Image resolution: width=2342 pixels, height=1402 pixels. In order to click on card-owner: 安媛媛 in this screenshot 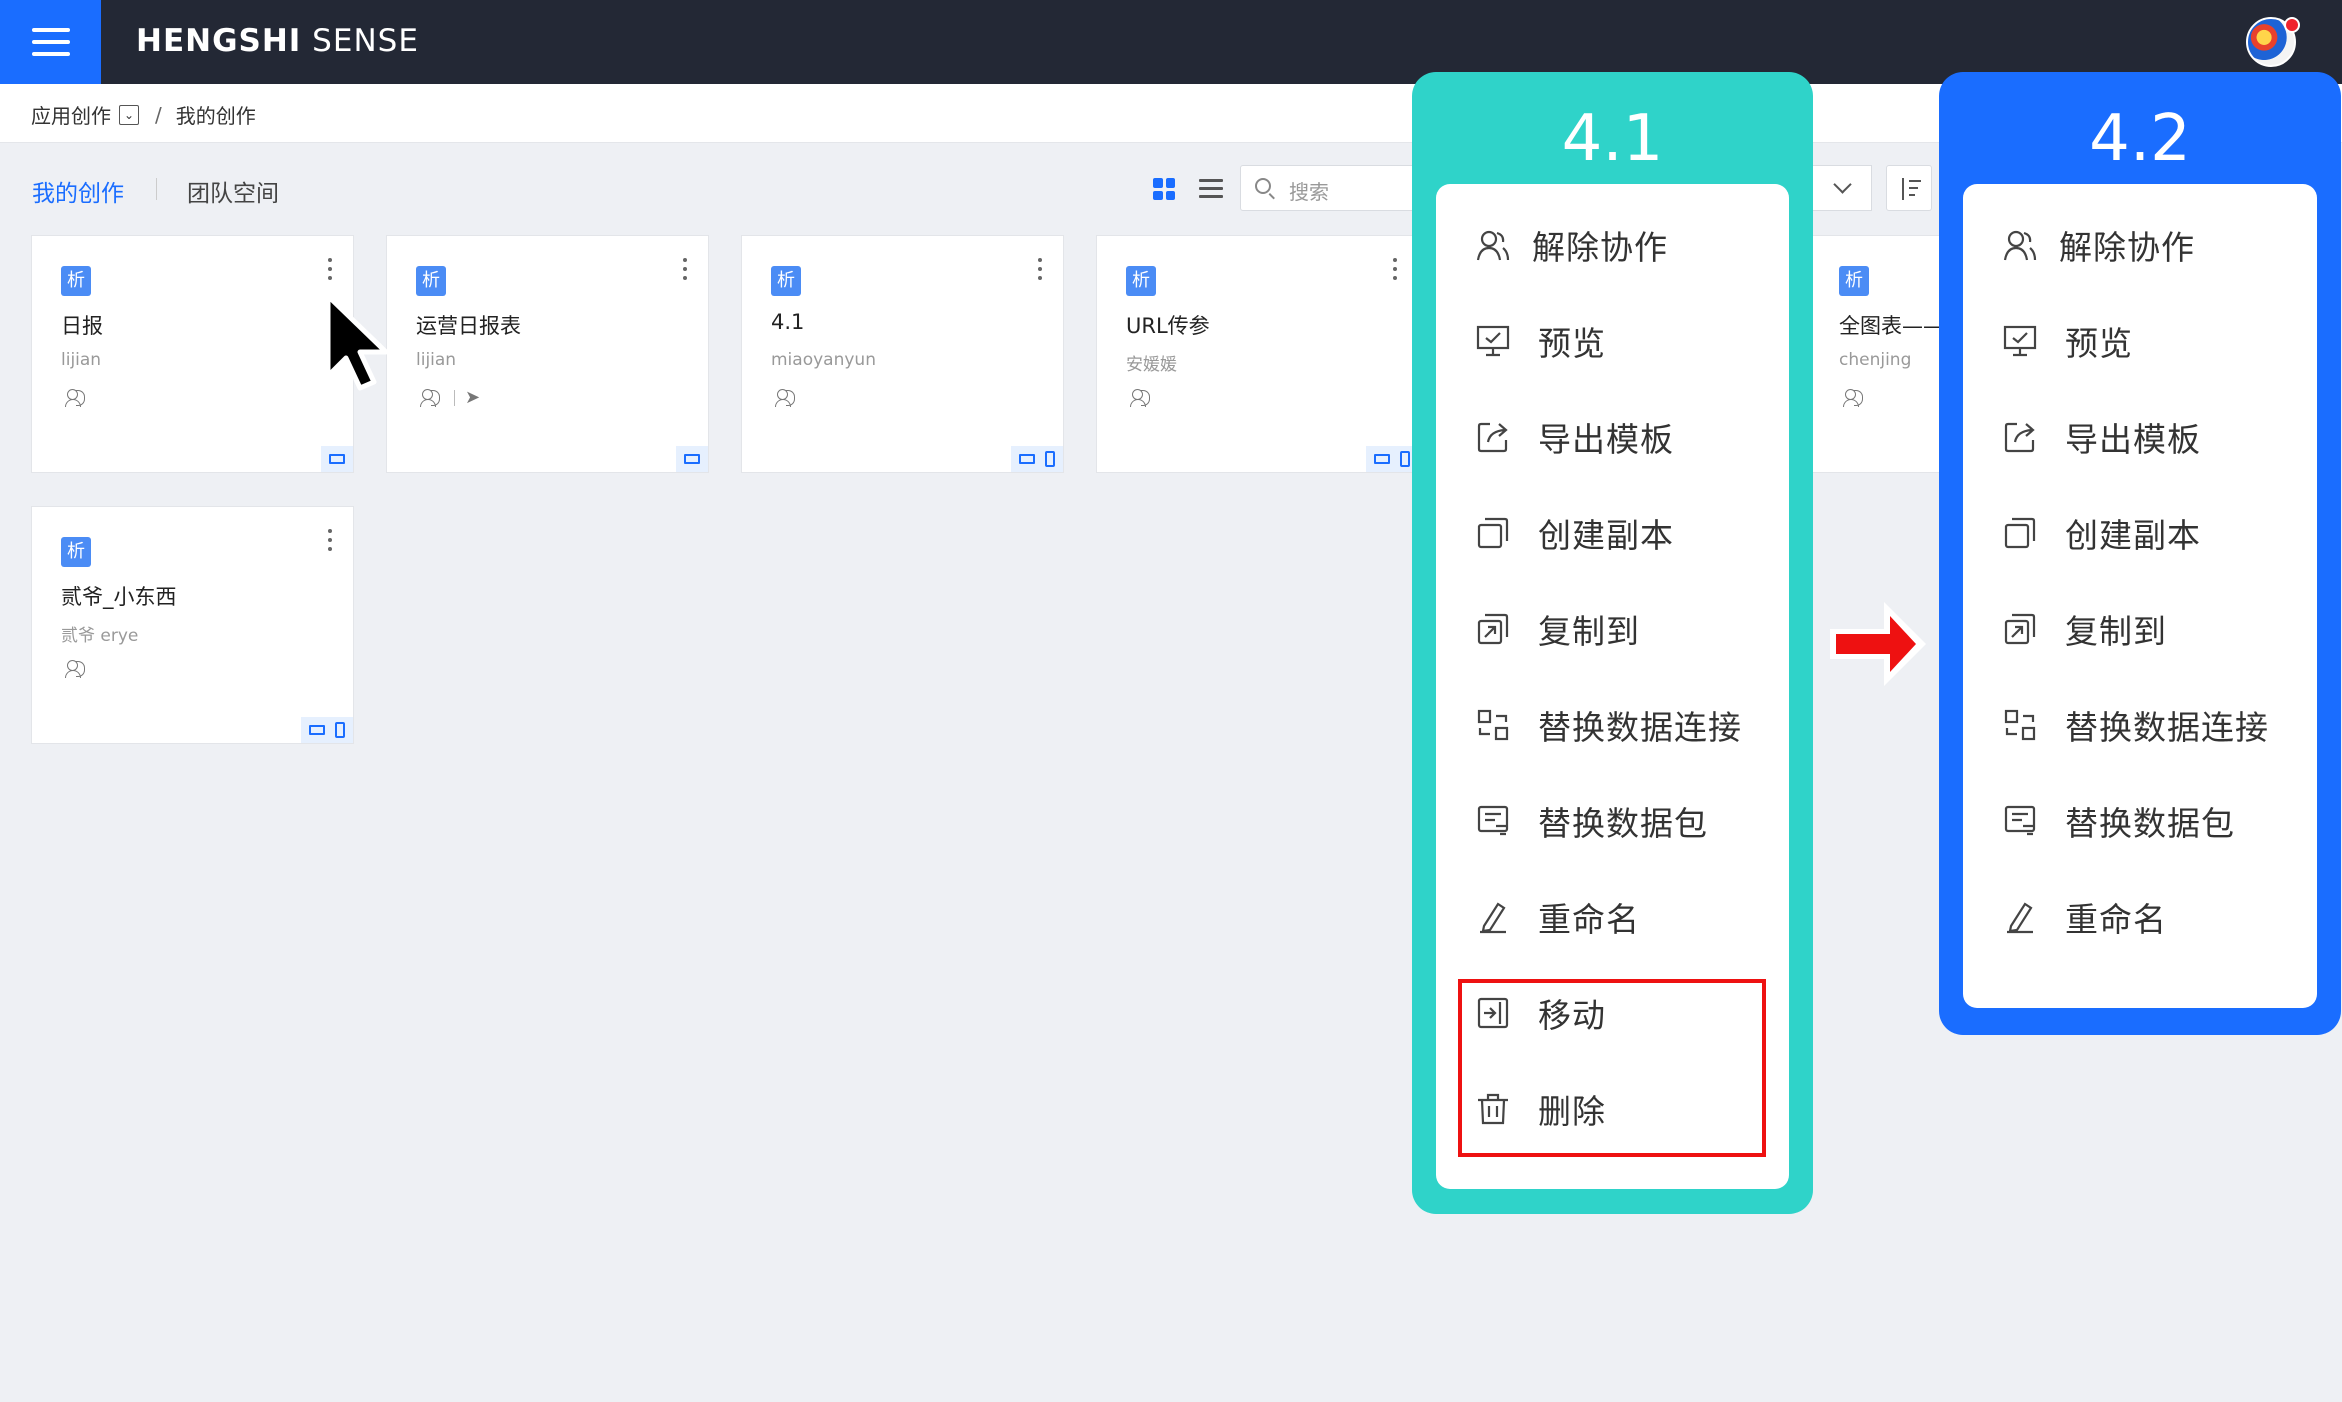, I will do `click(1151, 365)`.